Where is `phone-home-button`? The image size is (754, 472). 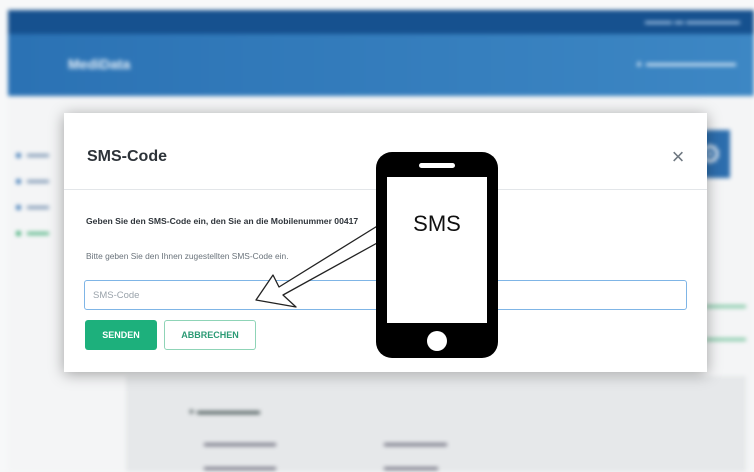
phone-home-button is located at coordinates (437, 341).